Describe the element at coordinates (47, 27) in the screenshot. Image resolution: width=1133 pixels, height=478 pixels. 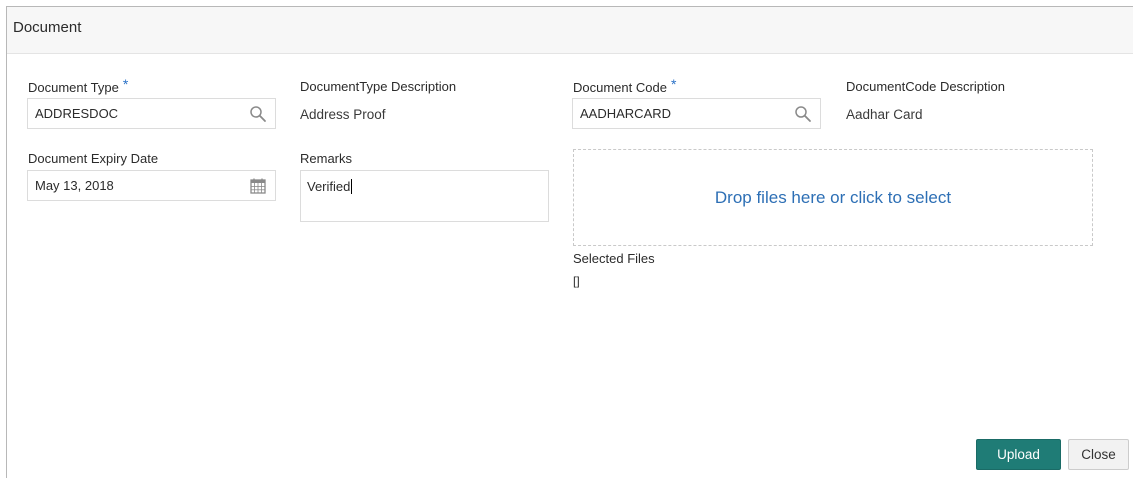
I see `dialog-title: Document` at that location.